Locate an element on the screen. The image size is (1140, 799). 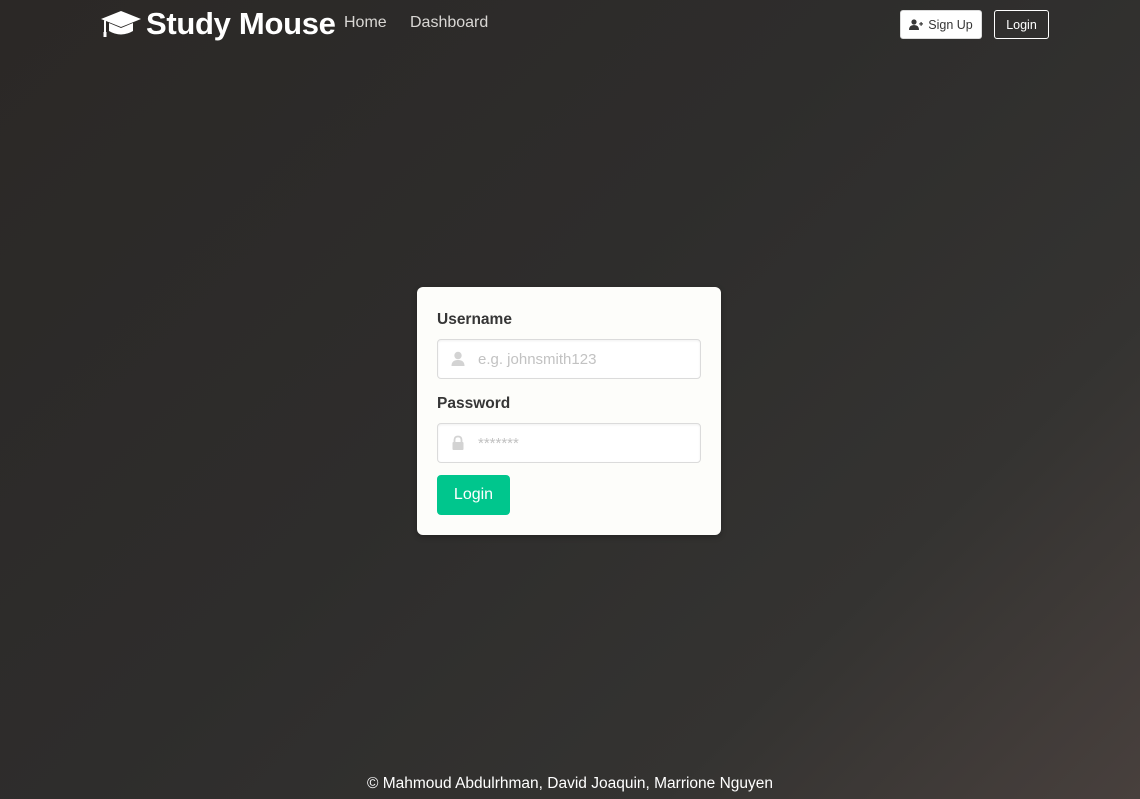
sign-up-button: Sign Up is located at coordinates (941, 24).